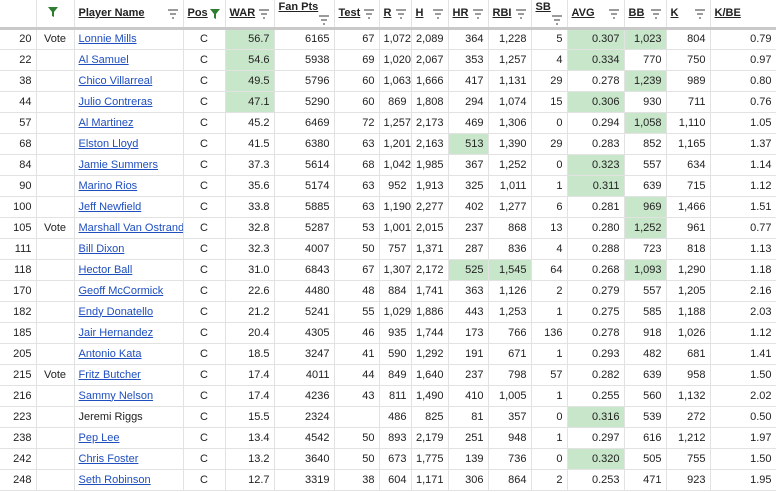 The image size is (776, 492). Describe the element at coordinates (468, 459) in the screenshot. I see `hr-cell: 139` at that location.